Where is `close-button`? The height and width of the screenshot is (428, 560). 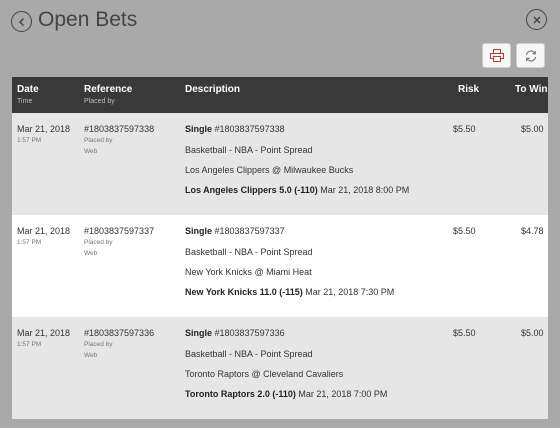 close-button is located at coordinates (536, 19).